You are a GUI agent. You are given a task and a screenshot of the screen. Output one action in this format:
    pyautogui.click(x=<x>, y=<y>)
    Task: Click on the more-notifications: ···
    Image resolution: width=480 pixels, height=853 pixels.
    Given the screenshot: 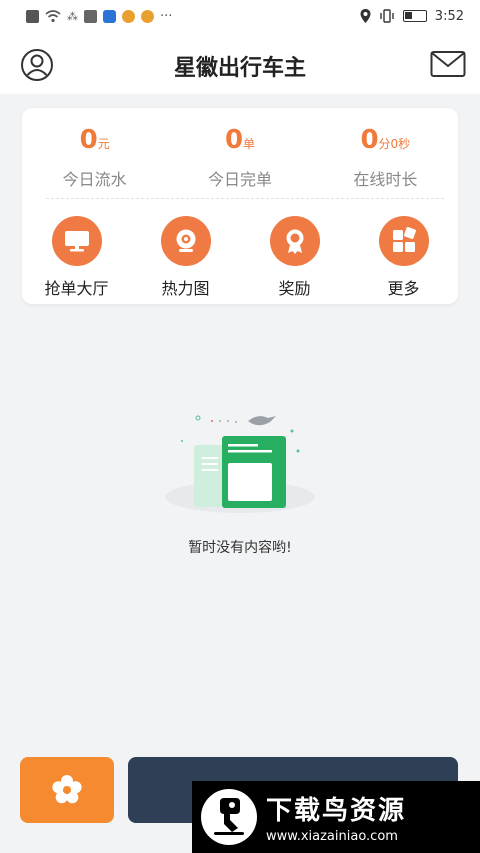 What is the action you would take?
    pyautogui.click(x=166, y=16)
    